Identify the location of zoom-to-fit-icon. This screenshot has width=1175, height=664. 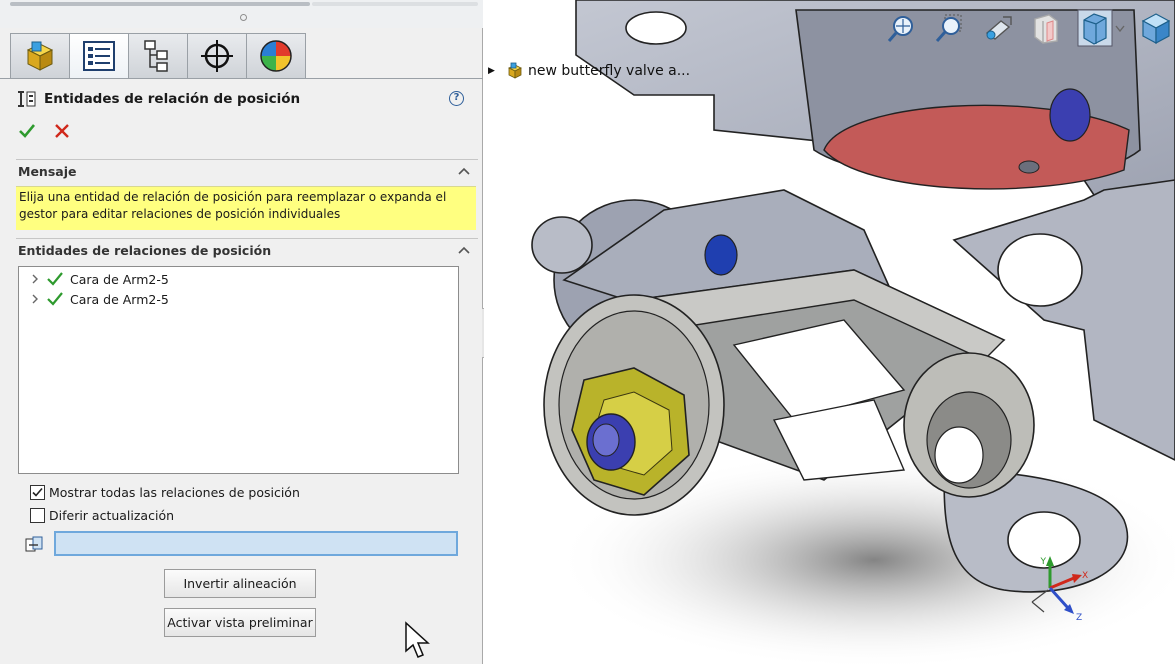
(900, 29).